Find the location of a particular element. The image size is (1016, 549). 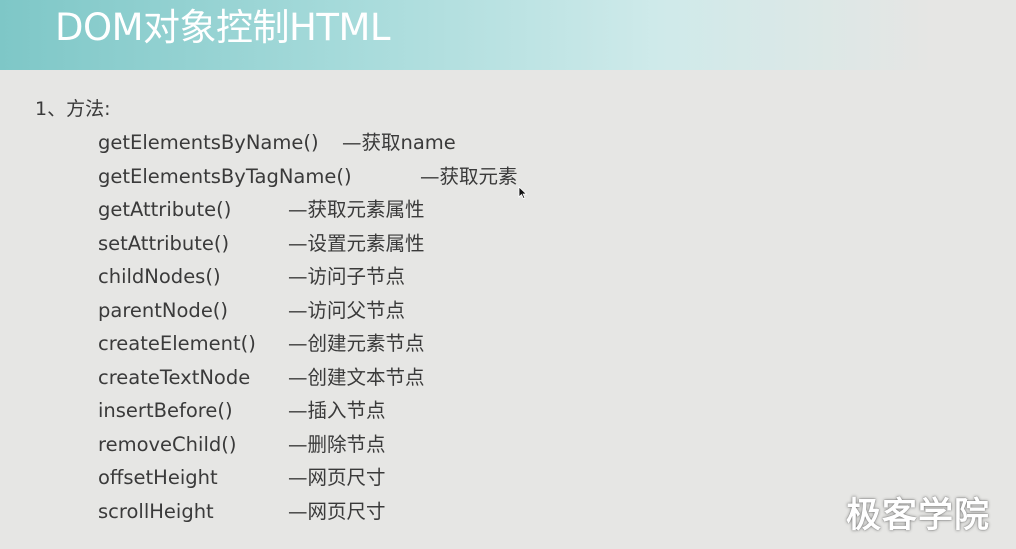

list-item: parentNode() —访问父节点 is located at coordinates (328, 315).